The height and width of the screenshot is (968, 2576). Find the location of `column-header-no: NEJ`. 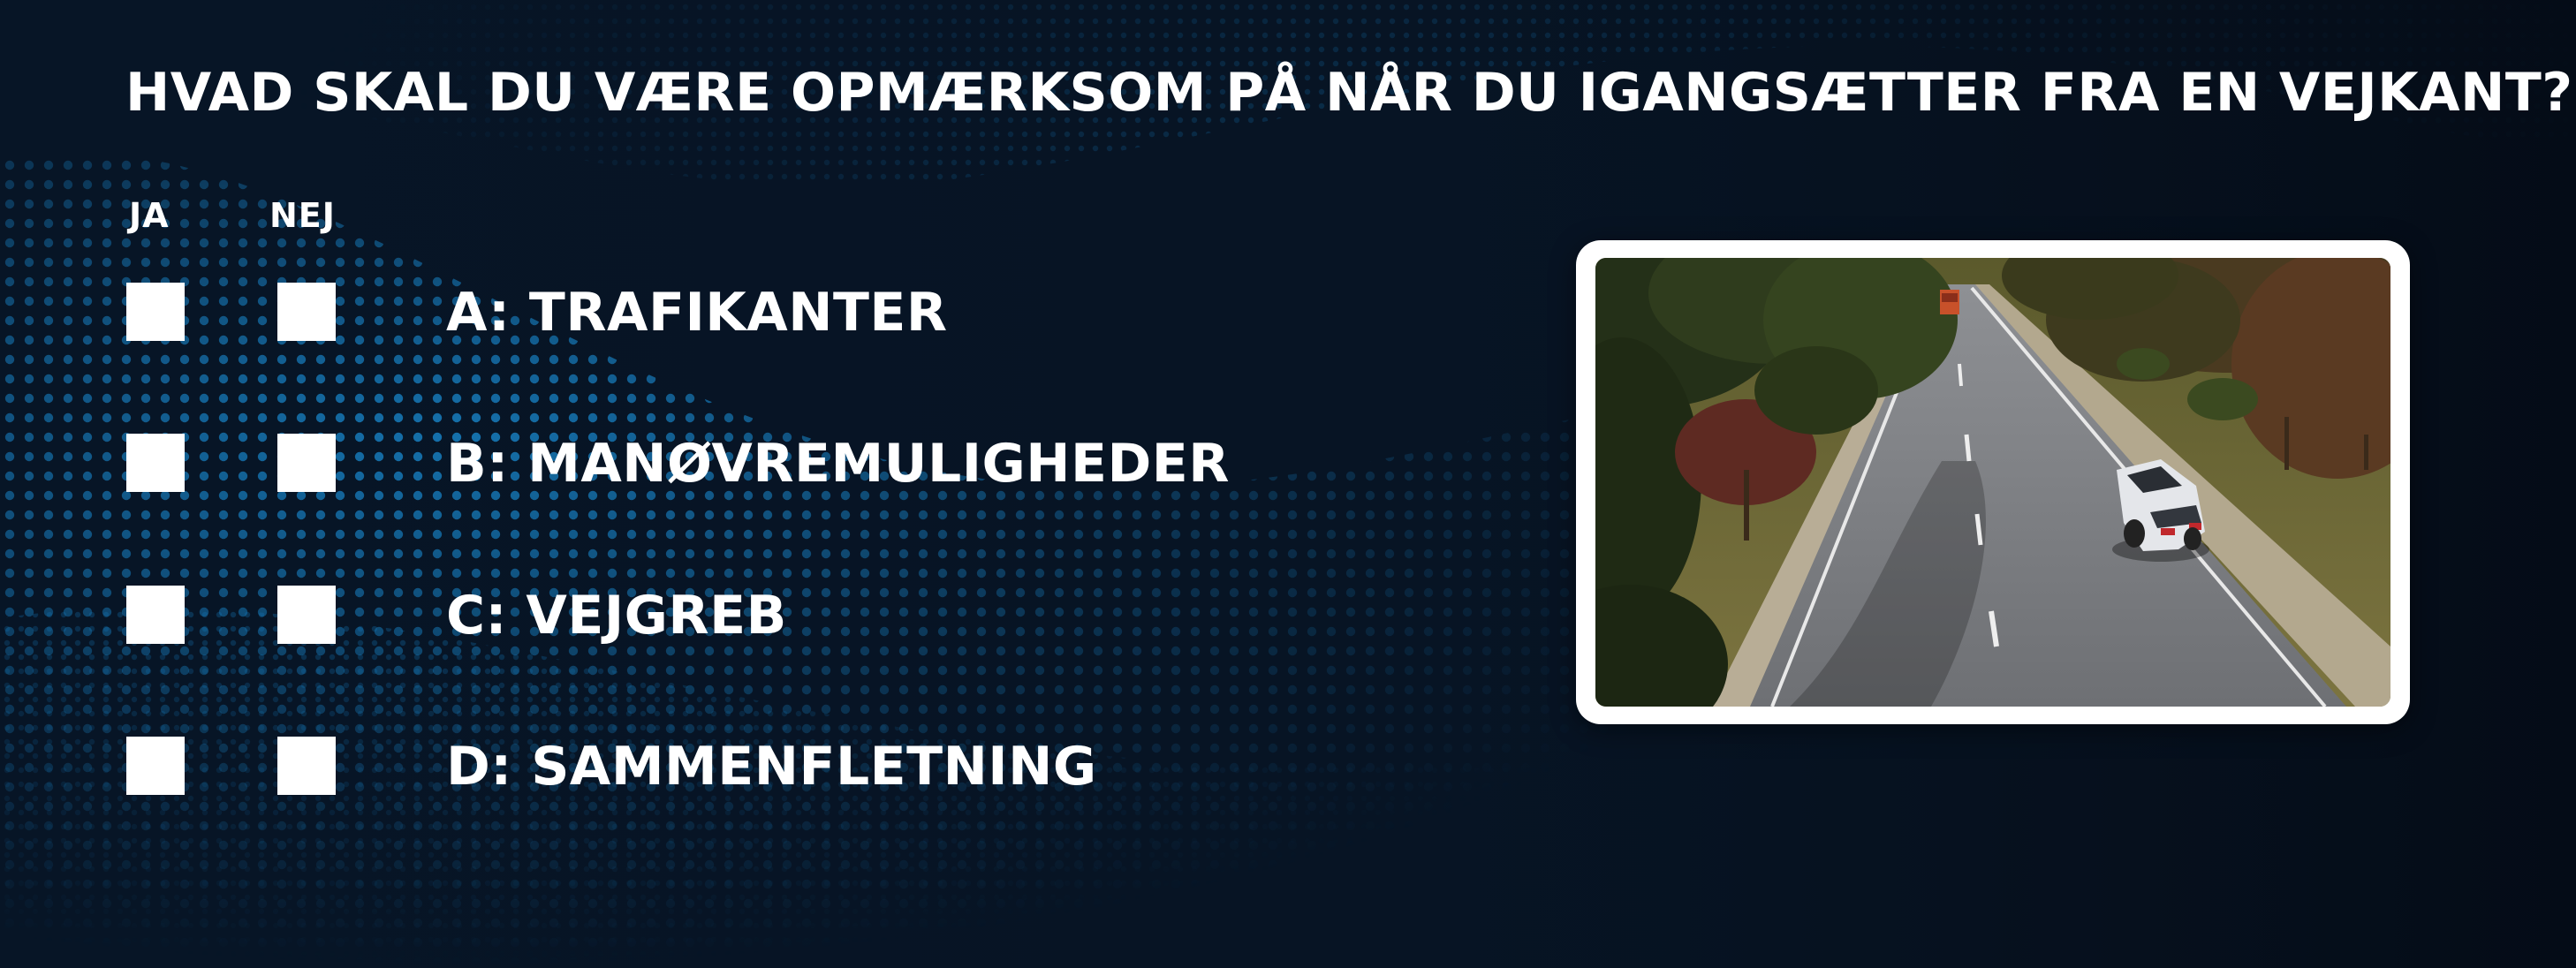

column-header-no: NEJ is located at coordinates (303, 215).